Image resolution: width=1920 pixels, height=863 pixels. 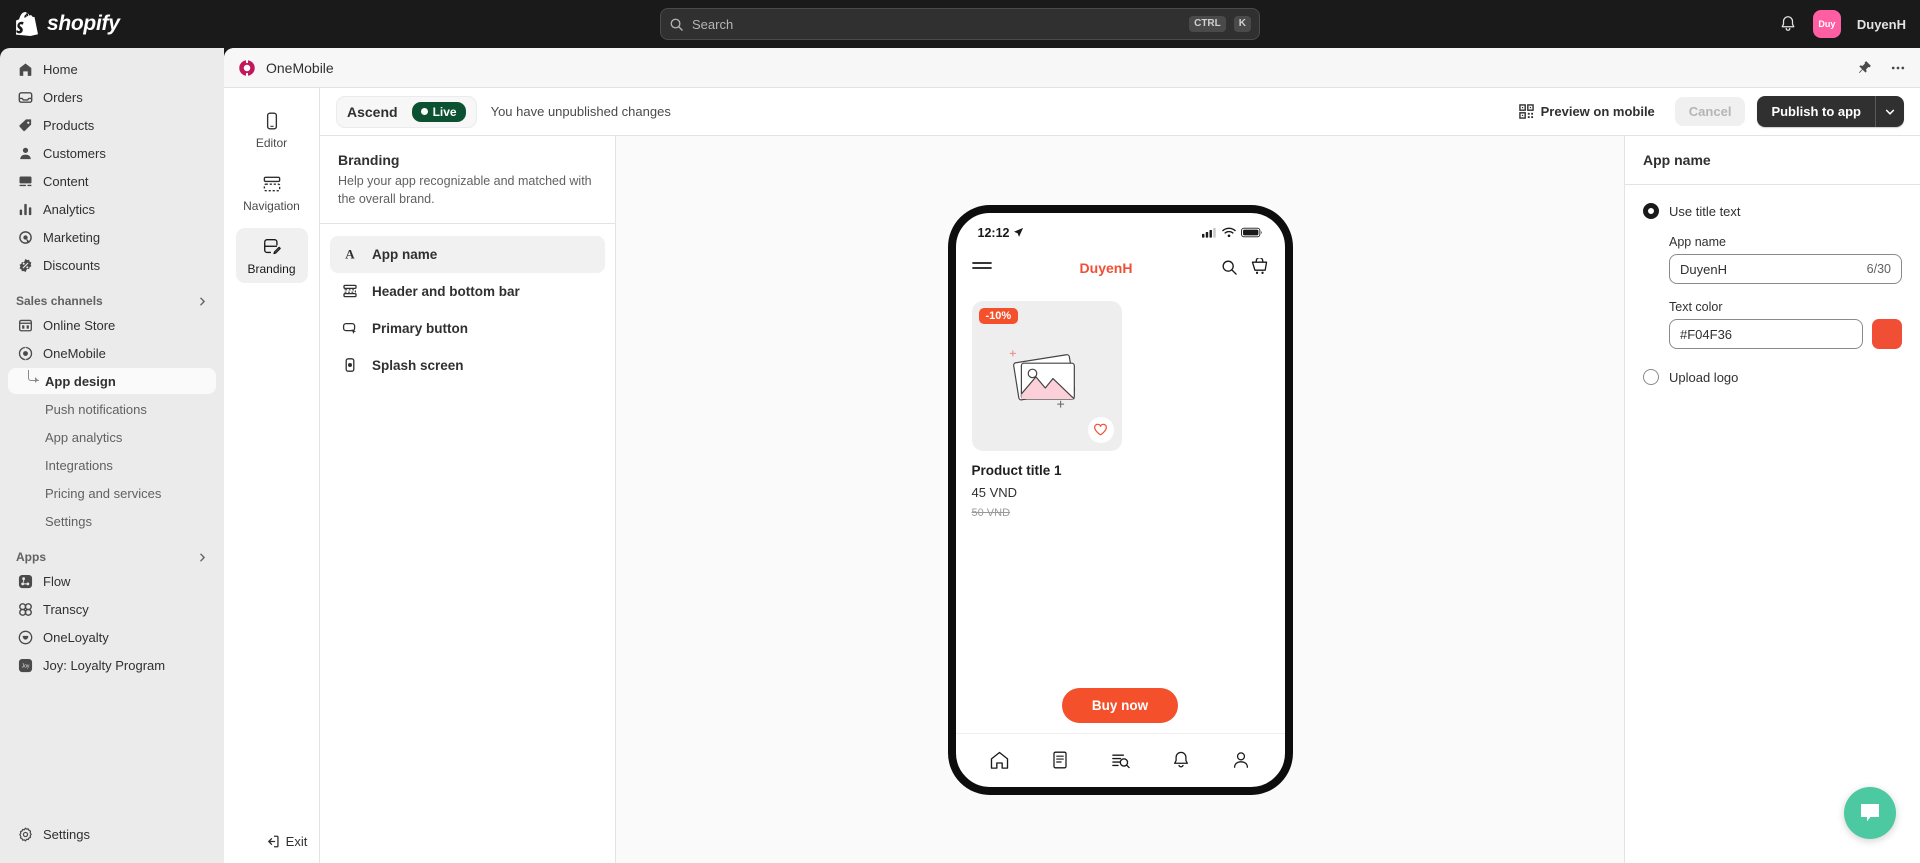 I want to click on rail-item-editor: Editor, so click(x=272, y=129).